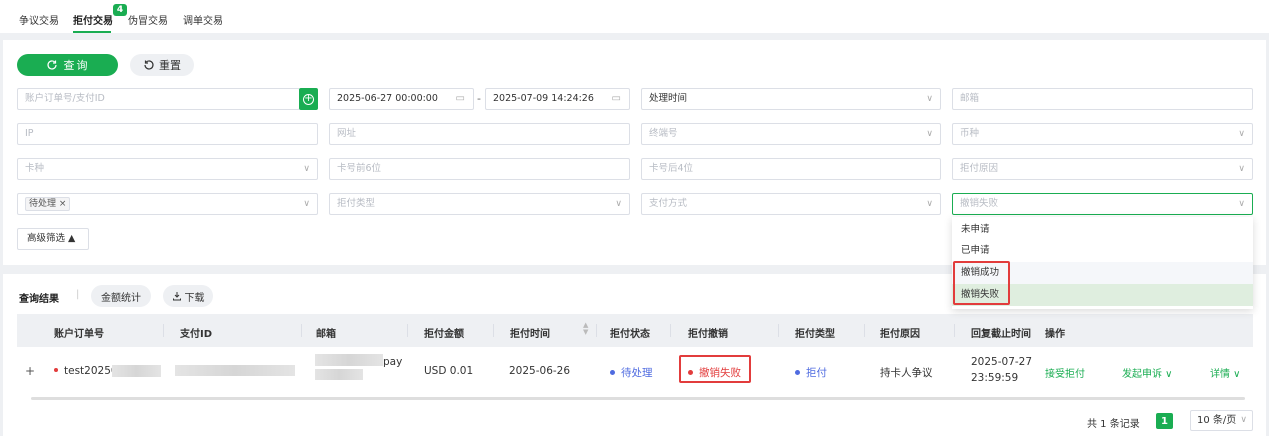  I want to click on download-icon, so click(176, 296).